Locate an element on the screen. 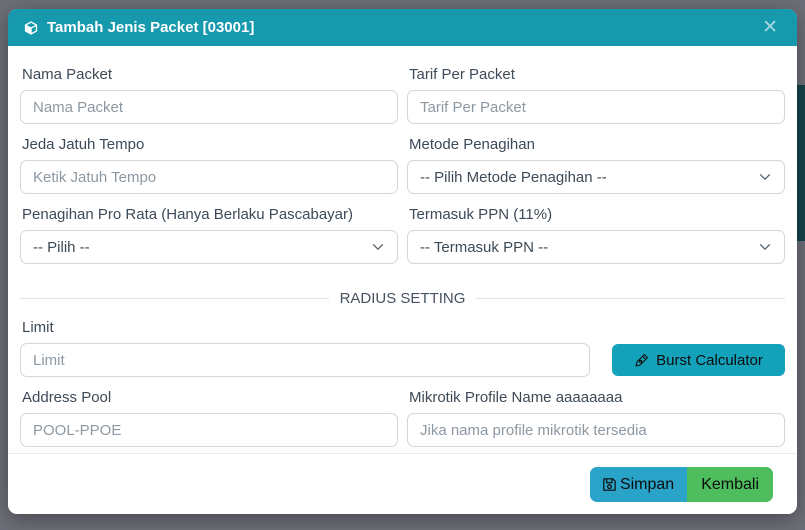  kembali-label: Kembali is located at coordinates (730, 484).